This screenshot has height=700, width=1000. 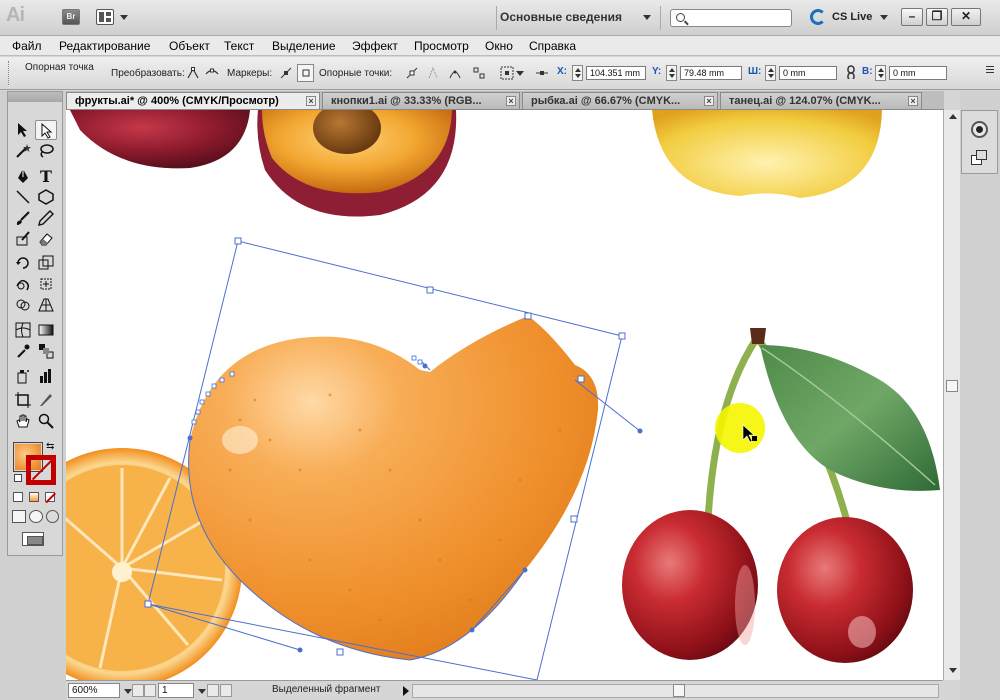 What do you see at coordinates (46, 284) in the screenshot?
I see `free-transform-tool` at bounding box center [46, 284].